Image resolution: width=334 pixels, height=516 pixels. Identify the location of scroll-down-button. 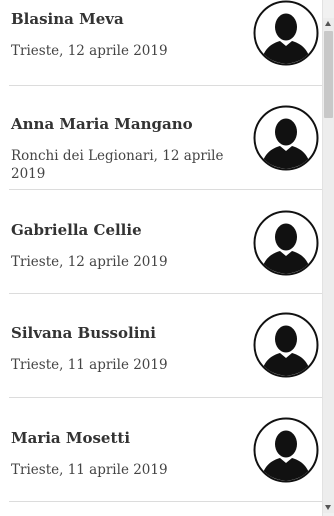
(328, 507).